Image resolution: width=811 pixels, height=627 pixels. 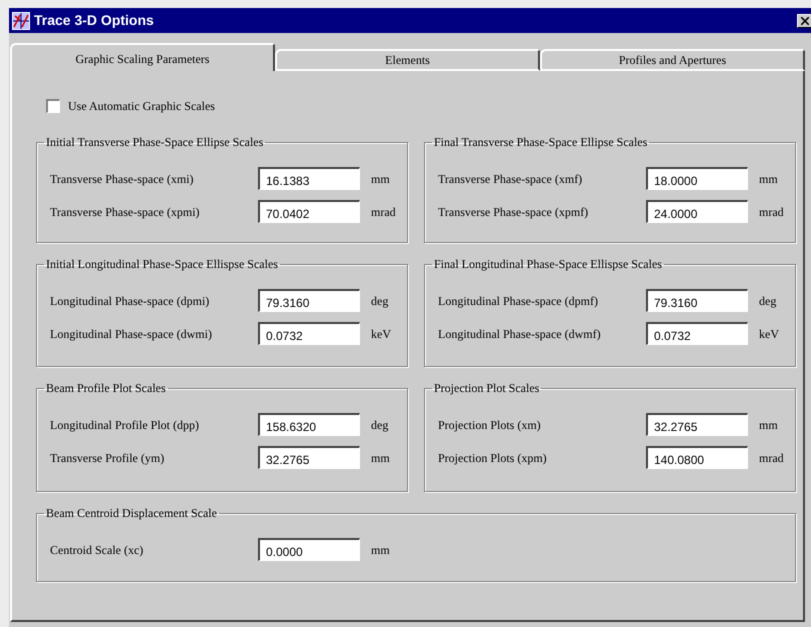 I want to click on field-label: Transverse Phase-space (xpmf), so click(x=514, y=212).